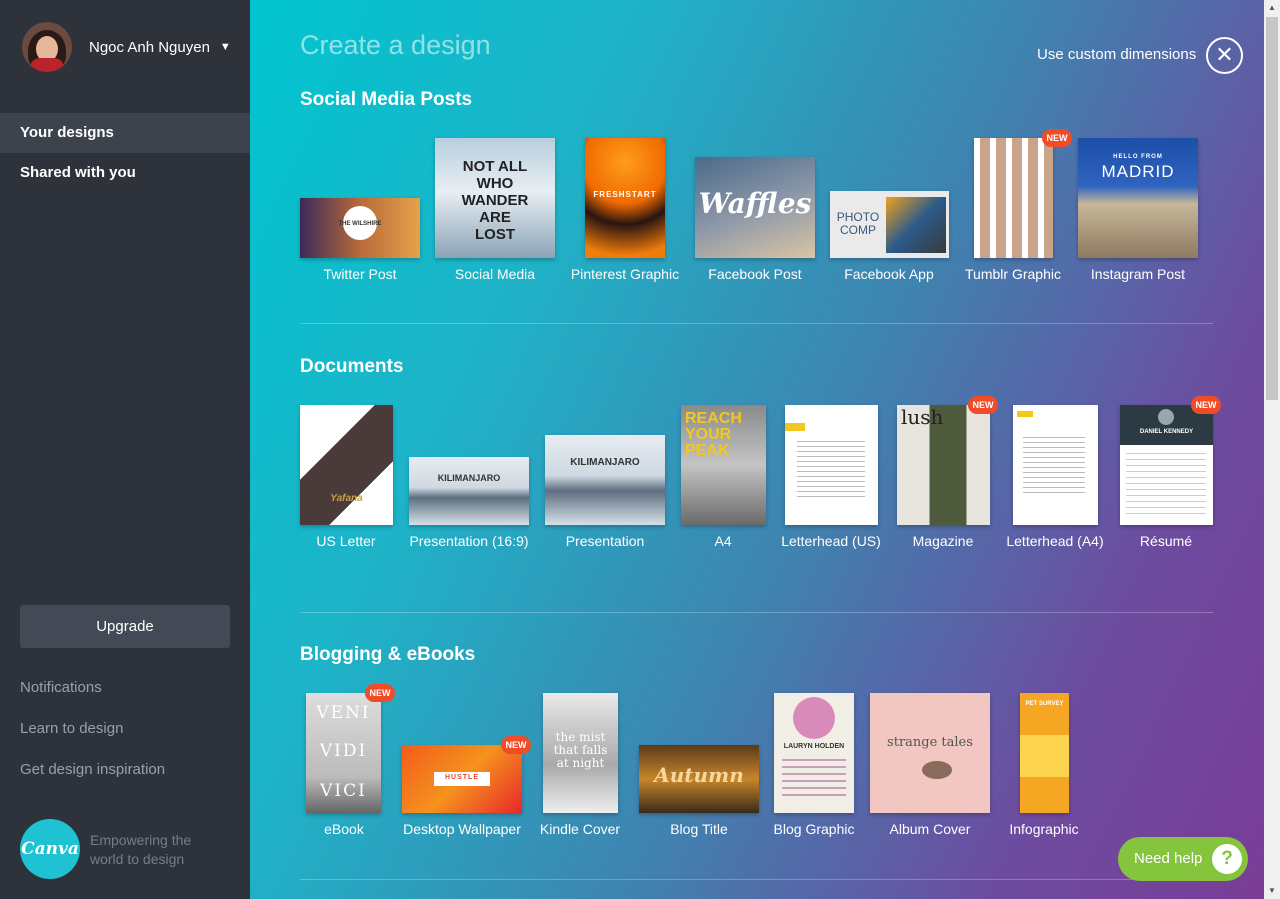  I want to click on caret-down-icon: ▼, so click(225, 47).